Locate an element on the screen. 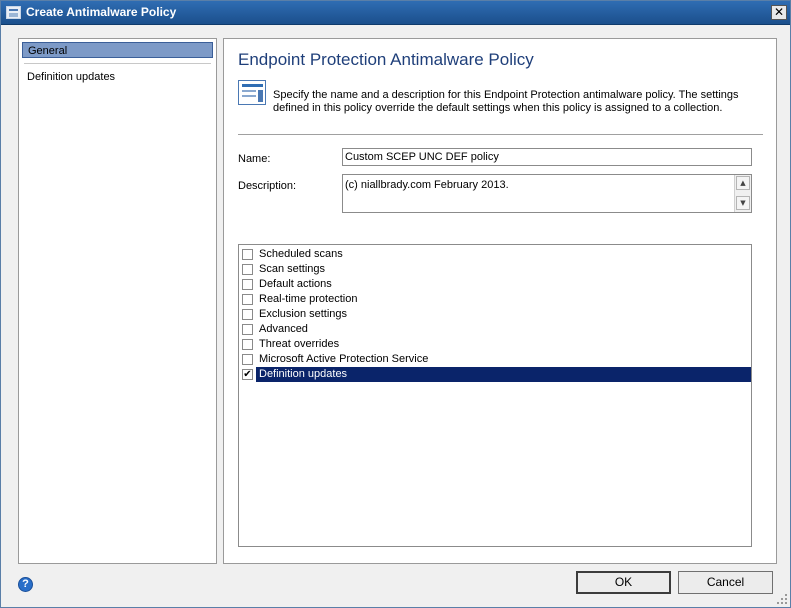  list-item-definition-updates: ✔ Definition updates is located at coordinates (495, 374).